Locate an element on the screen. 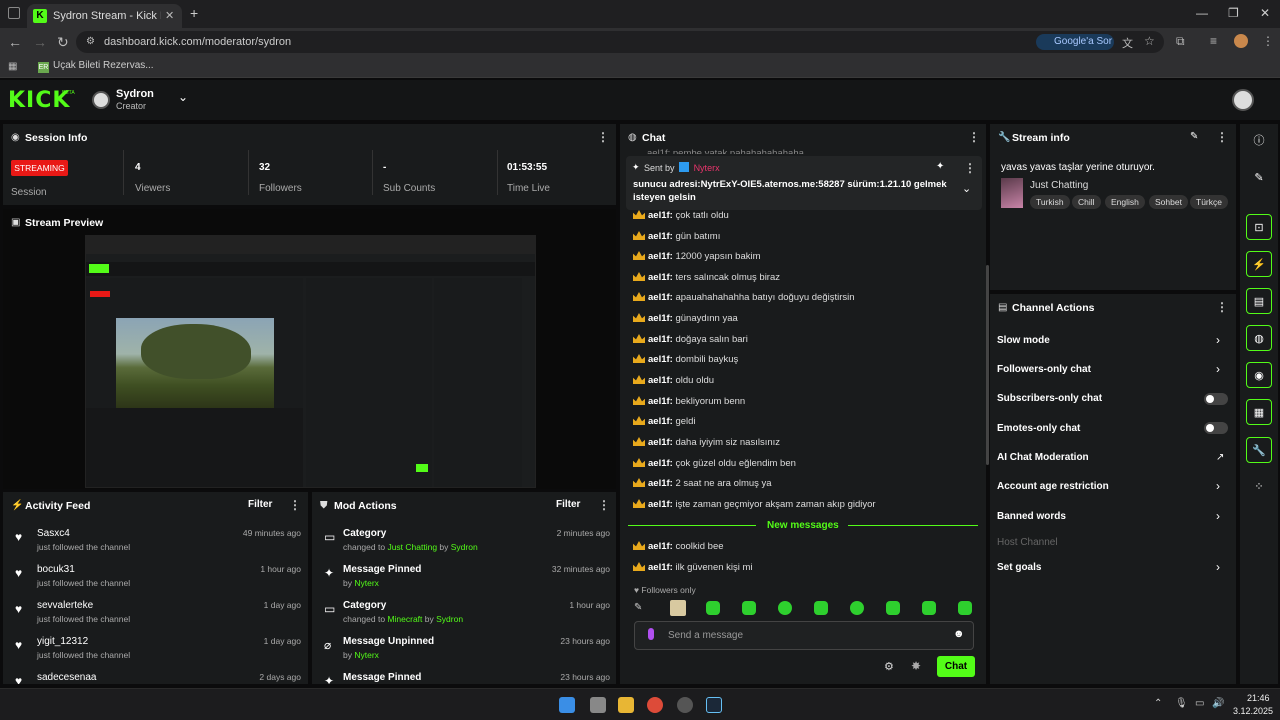 The image size is (1280, 720). chat-message: ael1f: daha iyiyim siz nasılsınız is located at coordinates (706, 446).